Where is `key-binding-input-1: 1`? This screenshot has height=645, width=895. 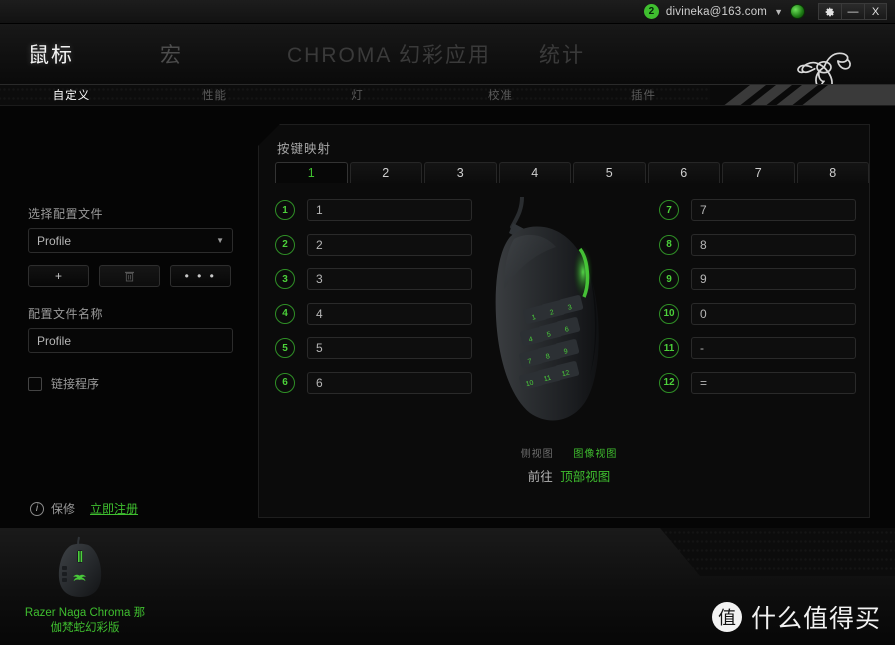
key-binding-input-1: 1 is located at coordinates (389, 210).